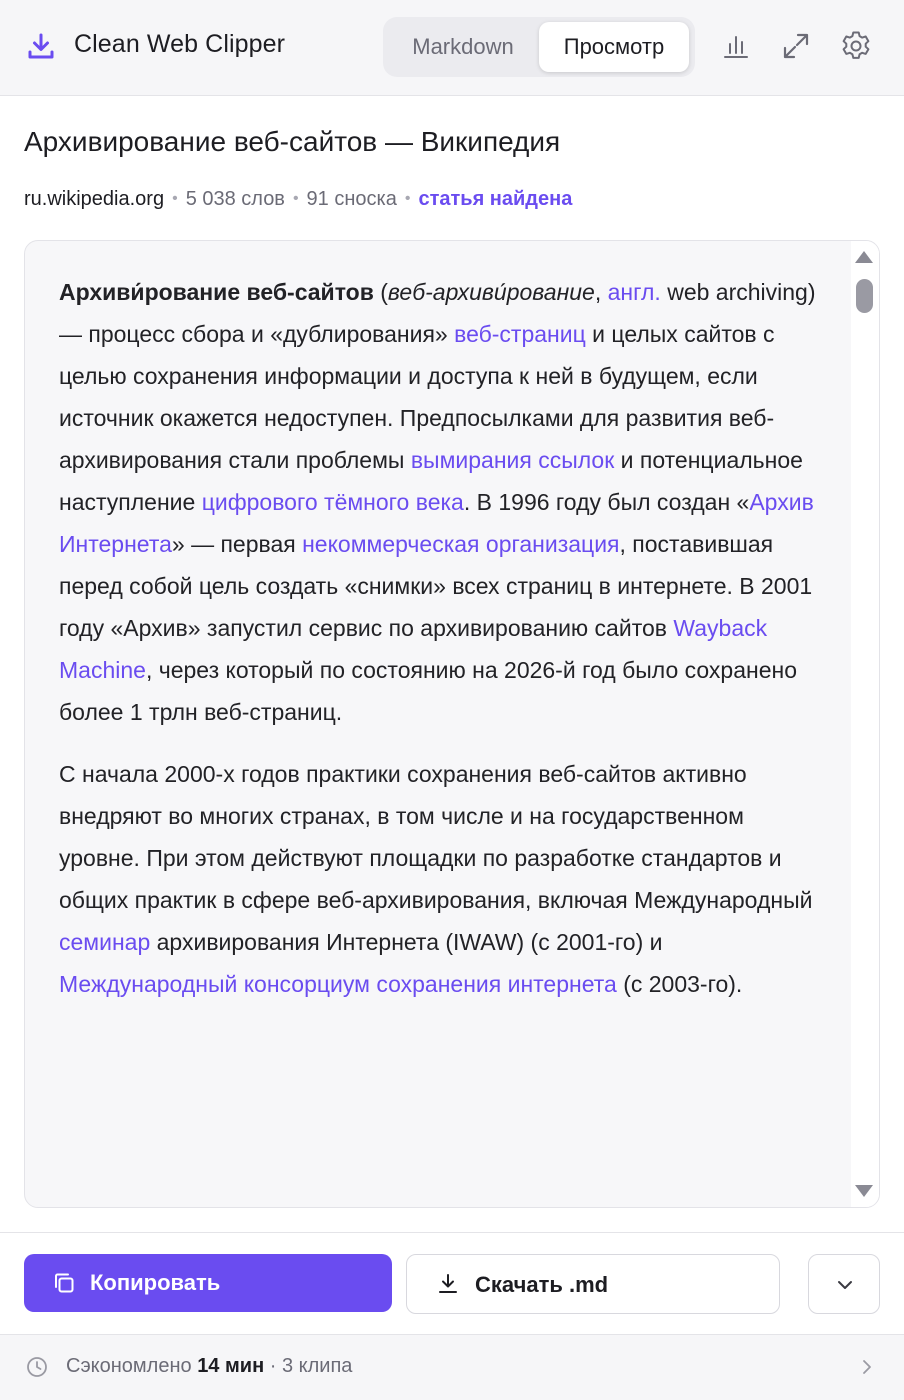 This screenshot has height=1400, width=904. I want to click on stats-footer: Сэкономлено 14 мин · 3 клипа, so click(452, 1367).